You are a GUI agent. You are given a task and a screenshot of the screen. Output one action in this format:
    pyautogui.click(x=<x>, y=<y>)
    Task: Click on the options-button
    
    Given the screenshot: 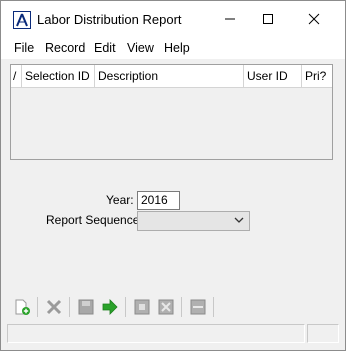 What is the action you would take?
    pyautogui.click(x=198, y=307)
    